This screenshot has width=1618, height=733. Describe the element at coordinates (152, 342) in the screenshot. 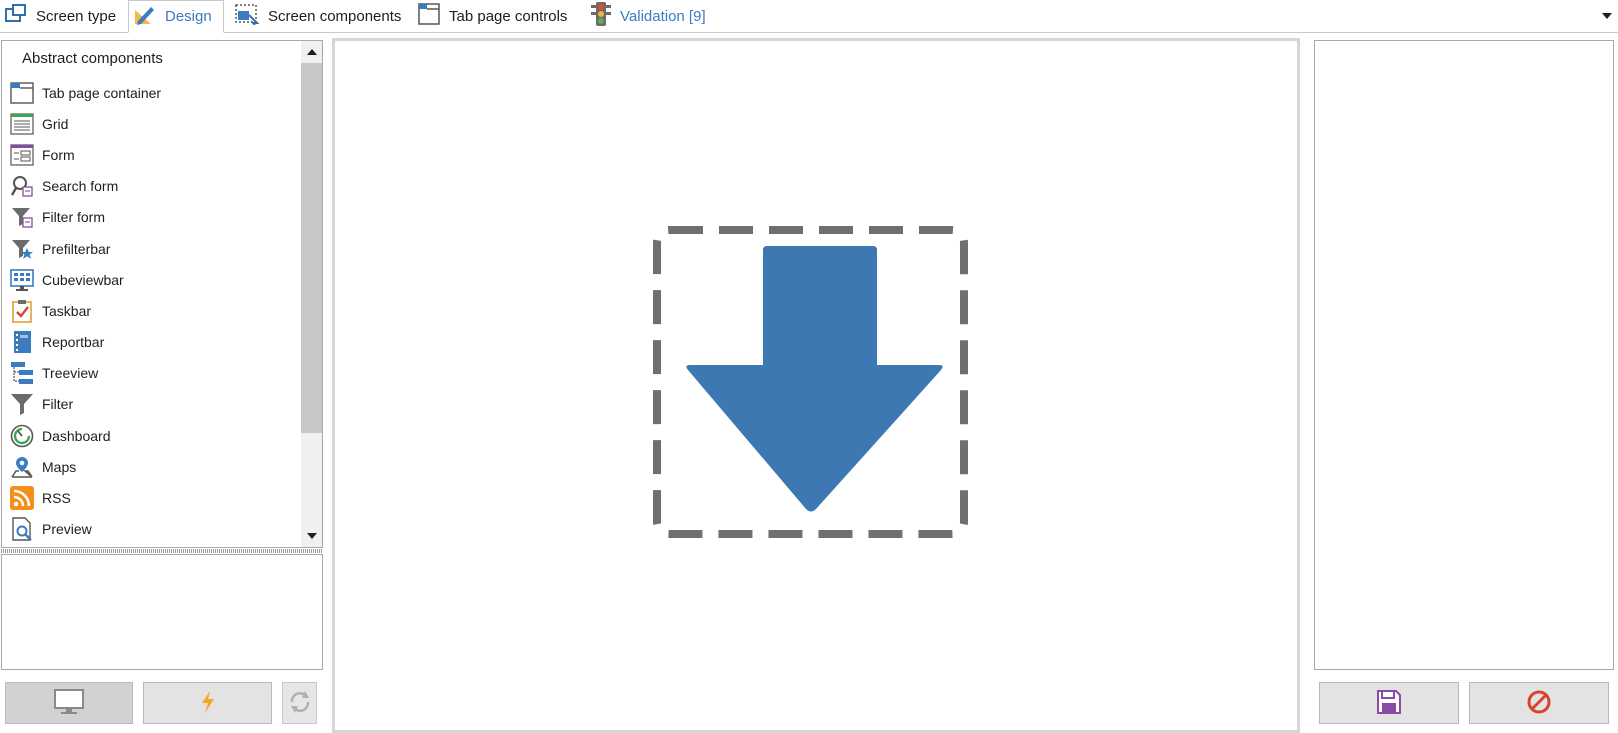

I see `list-item: Reportbar` at that location.